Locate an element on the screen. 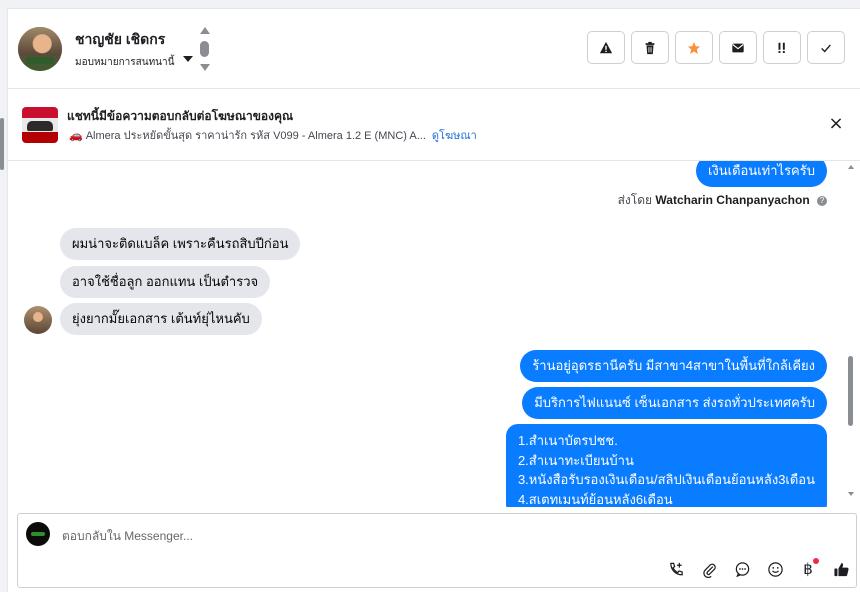 The height and width of the screenshot is (592, 860). next-conversation-icon is located at coordinates (205, 67).